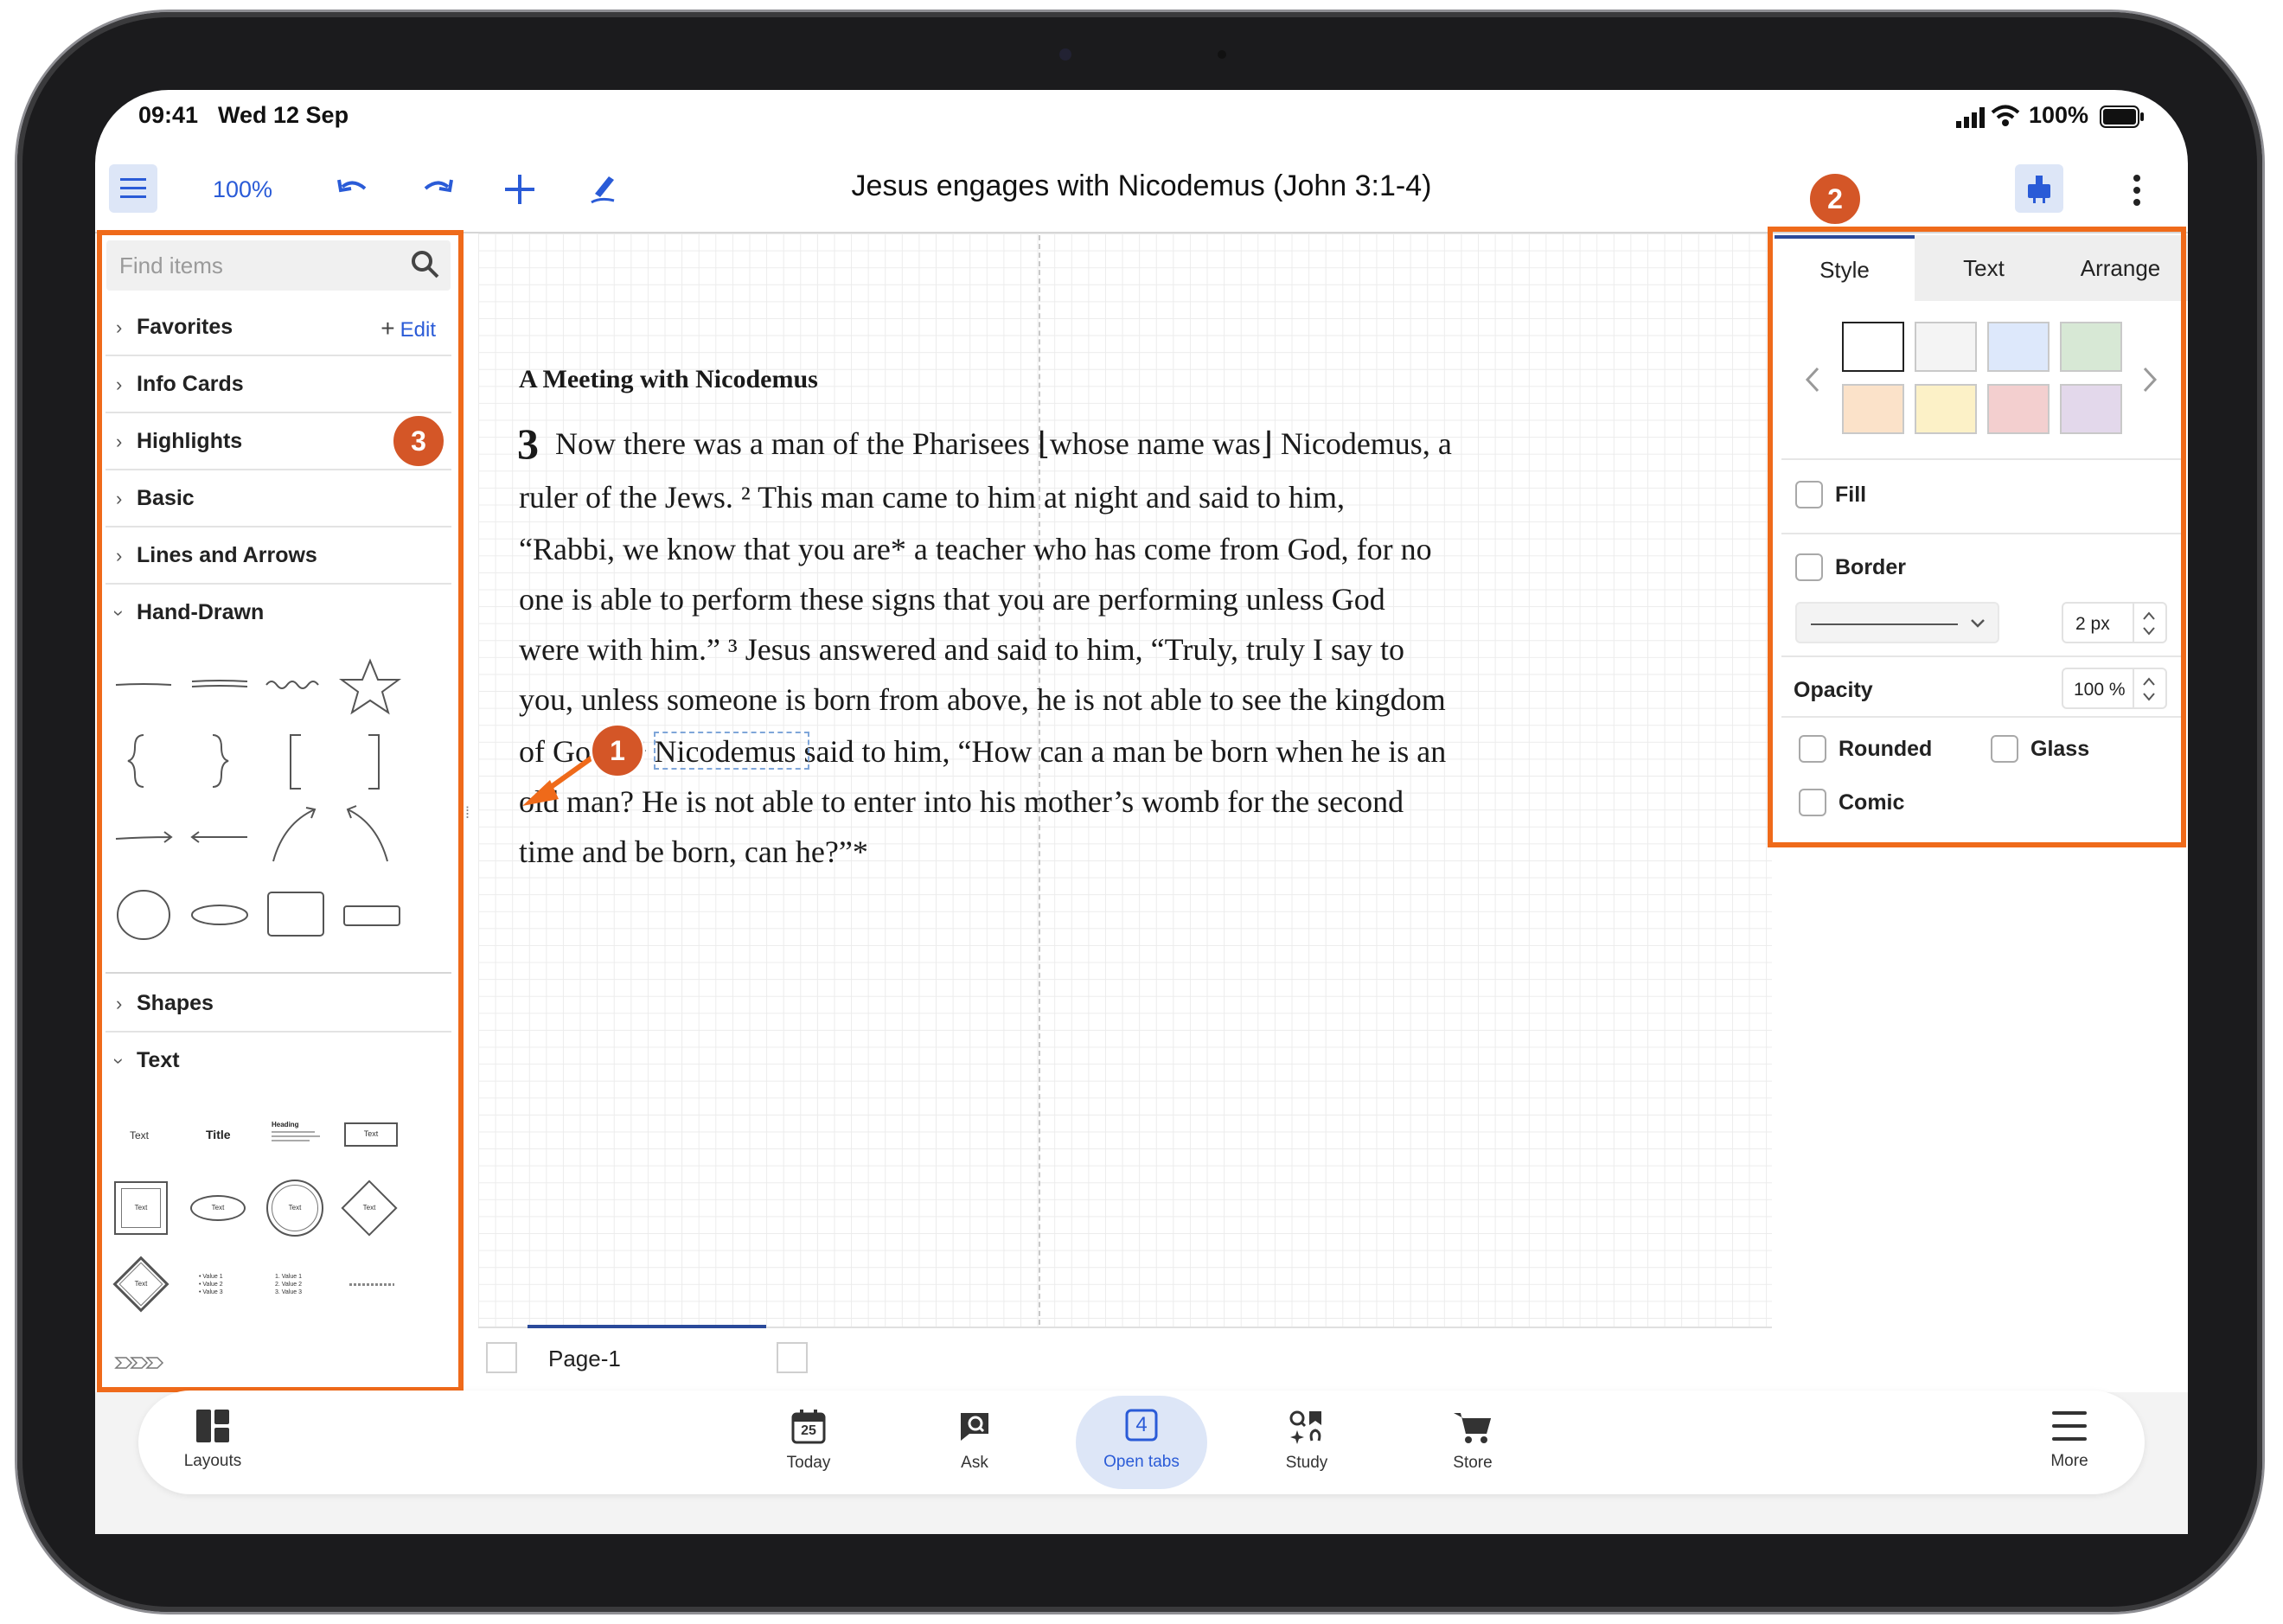 This screenshot has height=1624, width=2283. I want to click on nav-label: Today, so click(808, 1463).